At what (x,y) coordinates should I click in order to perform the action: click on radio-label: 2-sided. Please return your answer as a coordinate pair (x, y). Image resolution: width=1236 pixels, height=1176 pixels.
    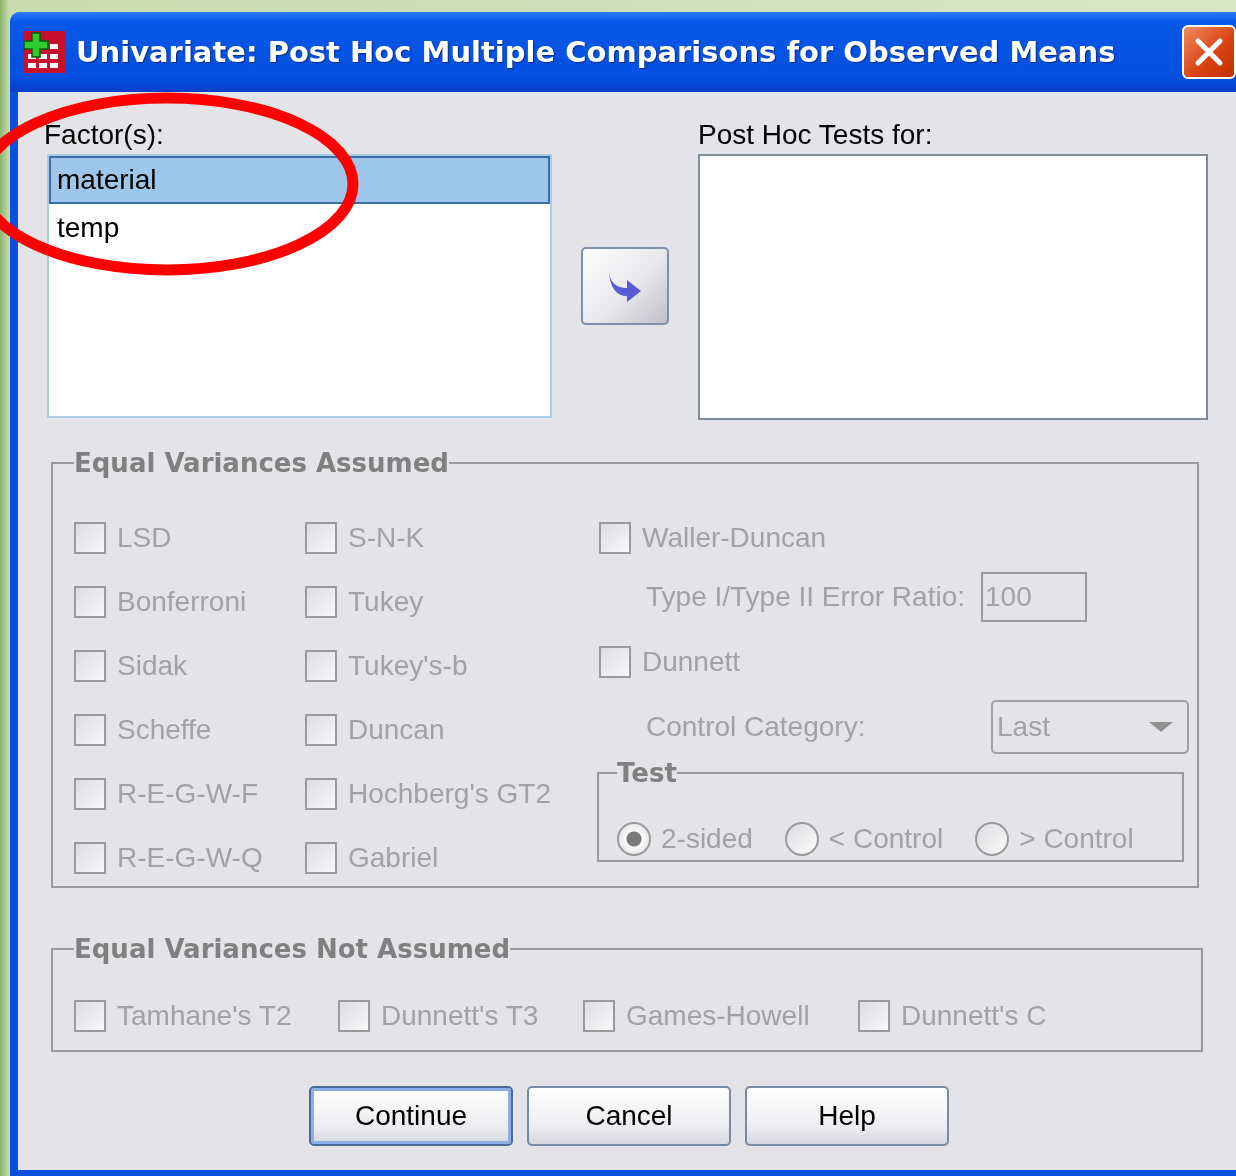
    Looking at the image, I should click on (707, 839).